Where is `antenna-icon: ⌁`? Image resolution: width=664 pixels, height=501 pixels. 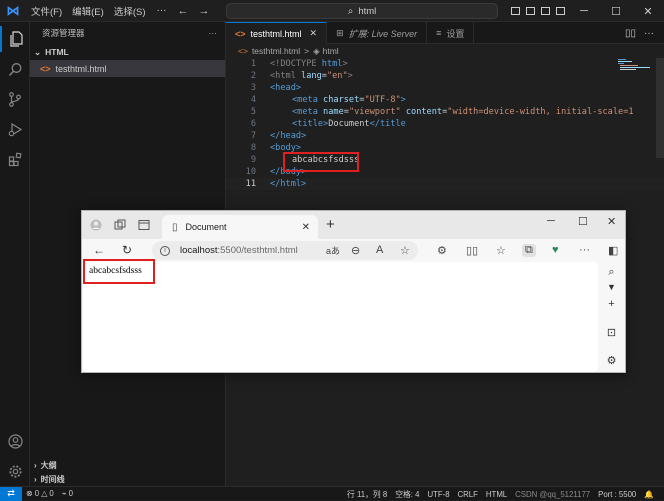 antenna-icon: ⌁ is located at coordinates (64, 493).